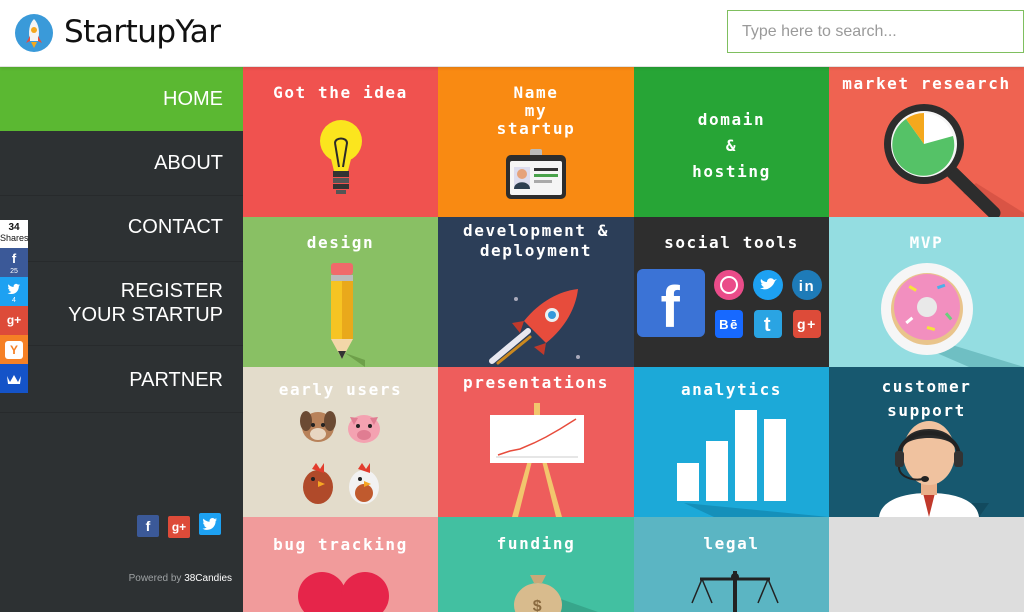  Describe the element at coordinates (340, 457) in the screenshot. I see `animals-icon` at that location.